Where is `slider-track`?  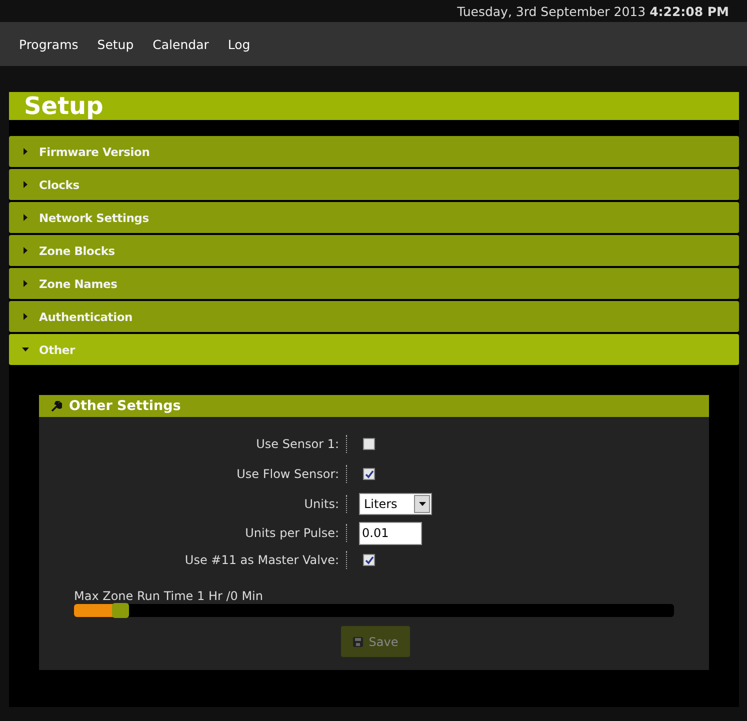
slider-track is located at coordinates (374, 610).